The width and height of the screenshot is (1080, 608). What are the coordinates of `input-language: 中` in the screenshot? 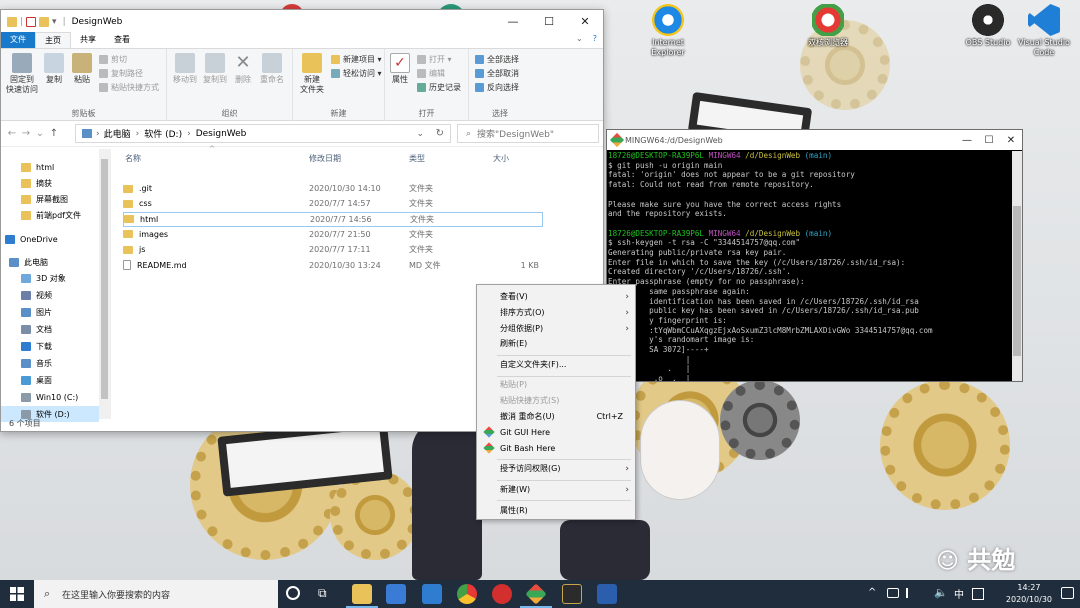 It's located at (959, 593).